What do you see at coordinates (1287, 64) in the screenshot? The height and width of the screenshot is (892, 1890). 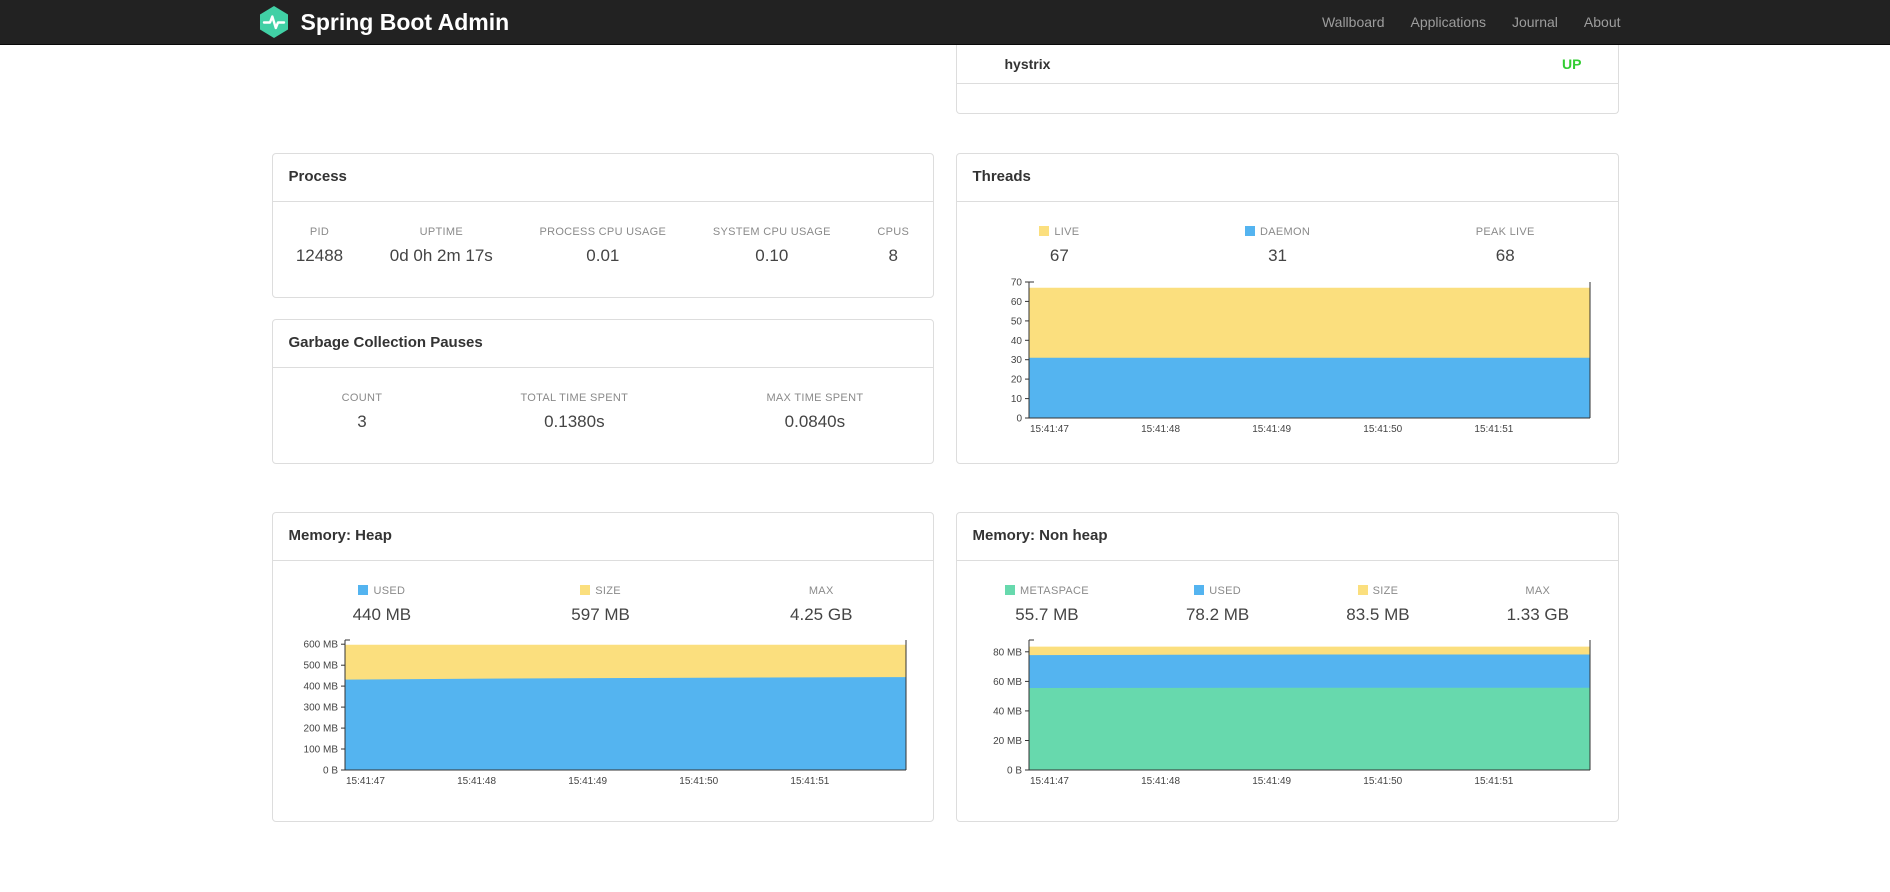 I see `health-row-hystrix: hystrix UP` at bounding box center [1287, 64].